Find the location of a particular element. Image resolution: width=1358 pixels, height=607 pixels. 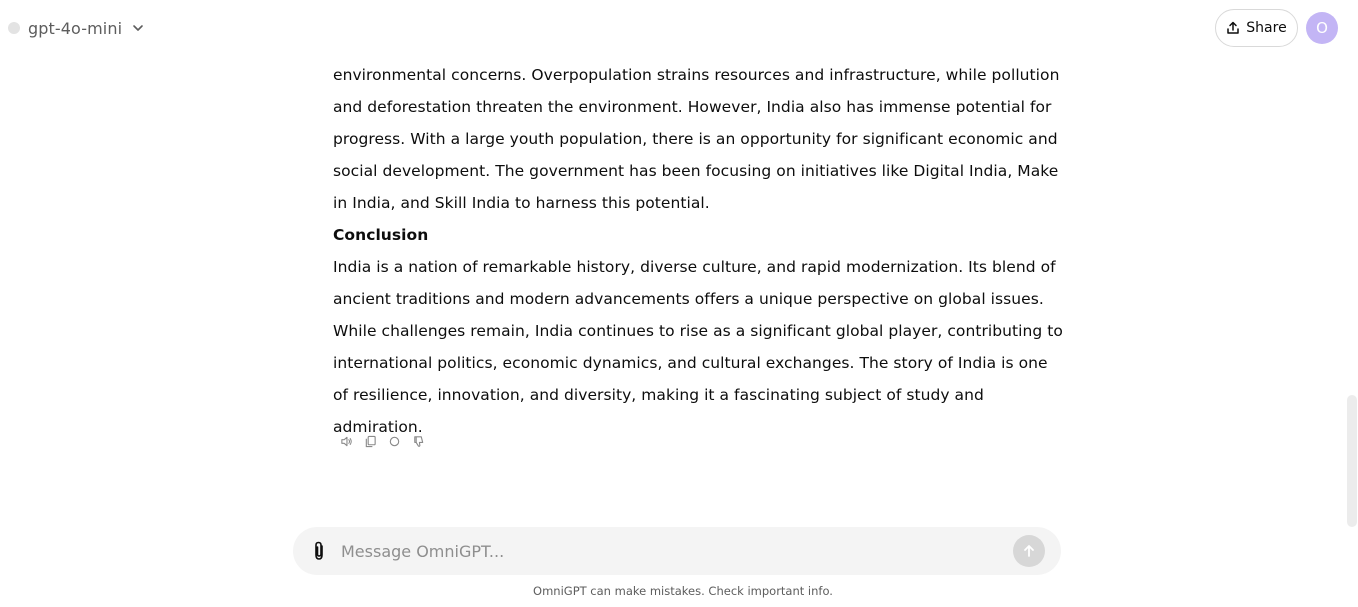

speaker-icon is located at coordinates (346, 441).